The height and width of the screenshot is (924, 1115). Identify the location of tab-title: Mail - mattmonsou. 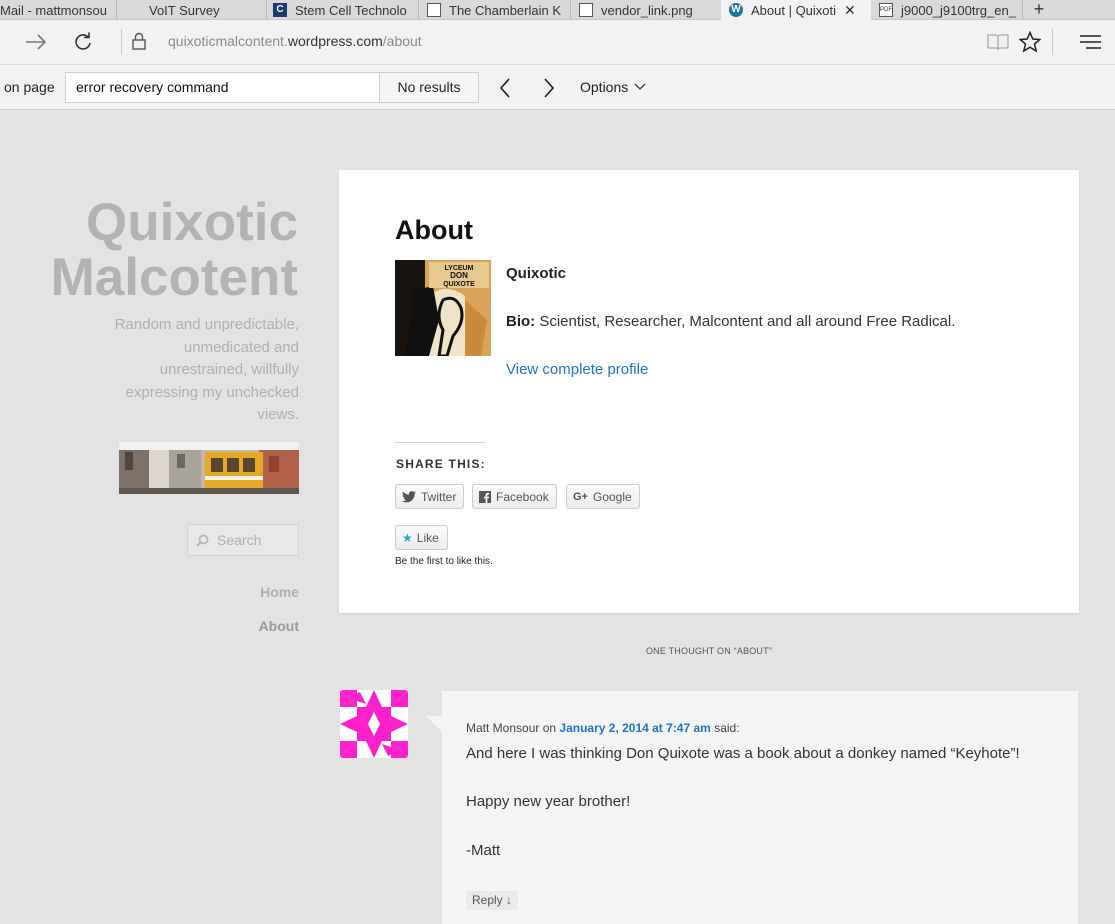
(53, 10).